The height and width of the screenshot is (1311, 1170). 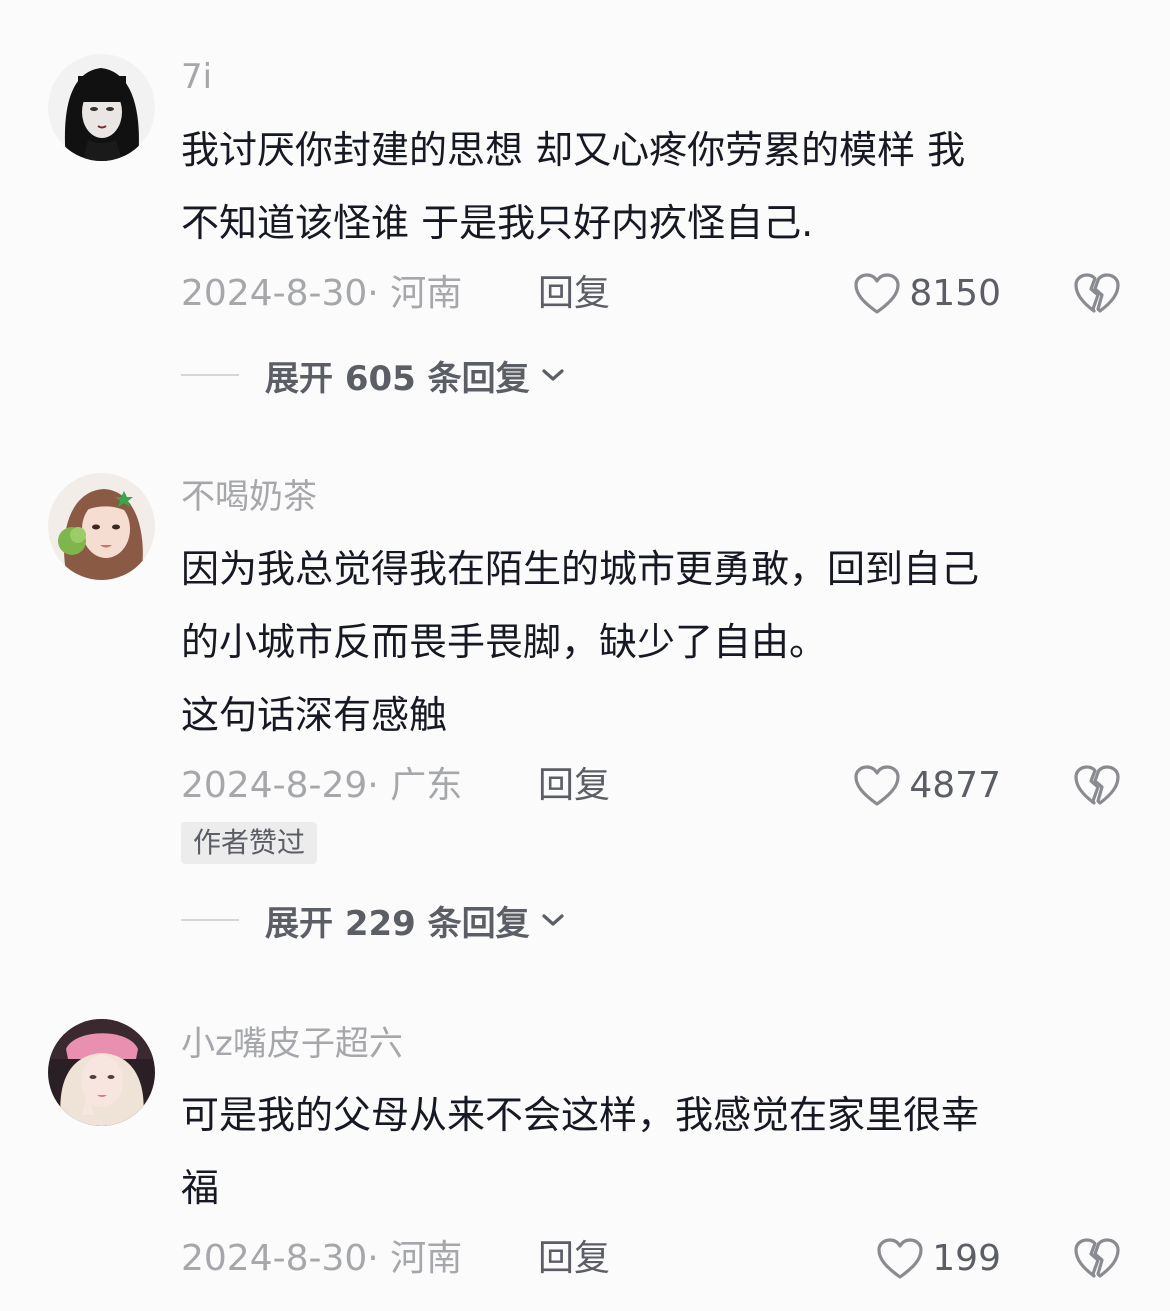 I want to click on comment-meta: 2024-8-29· 广东 回复 4877, so click(x=651, y=786).